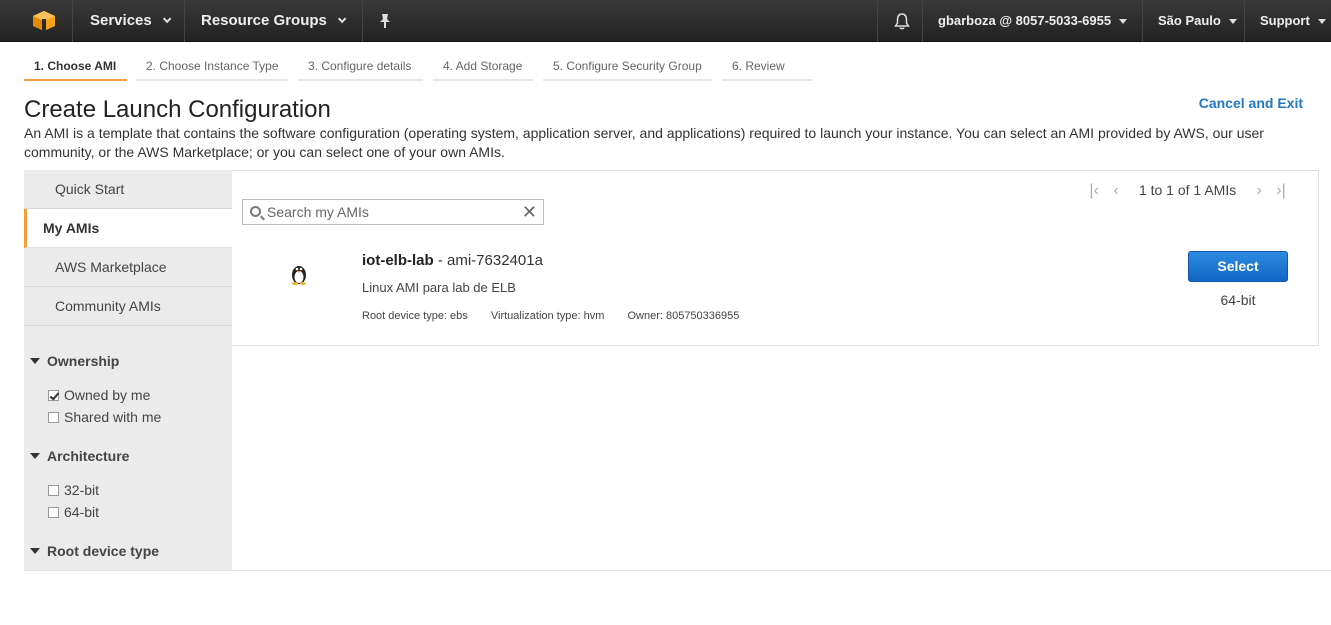 The width and height of the screenshot is (1331, 625). What do you see at coordinates (128, 267) in the screenshot?
I see `tab-aws-marketplace: AWS Marketplace` at bounding box center [128, 267].